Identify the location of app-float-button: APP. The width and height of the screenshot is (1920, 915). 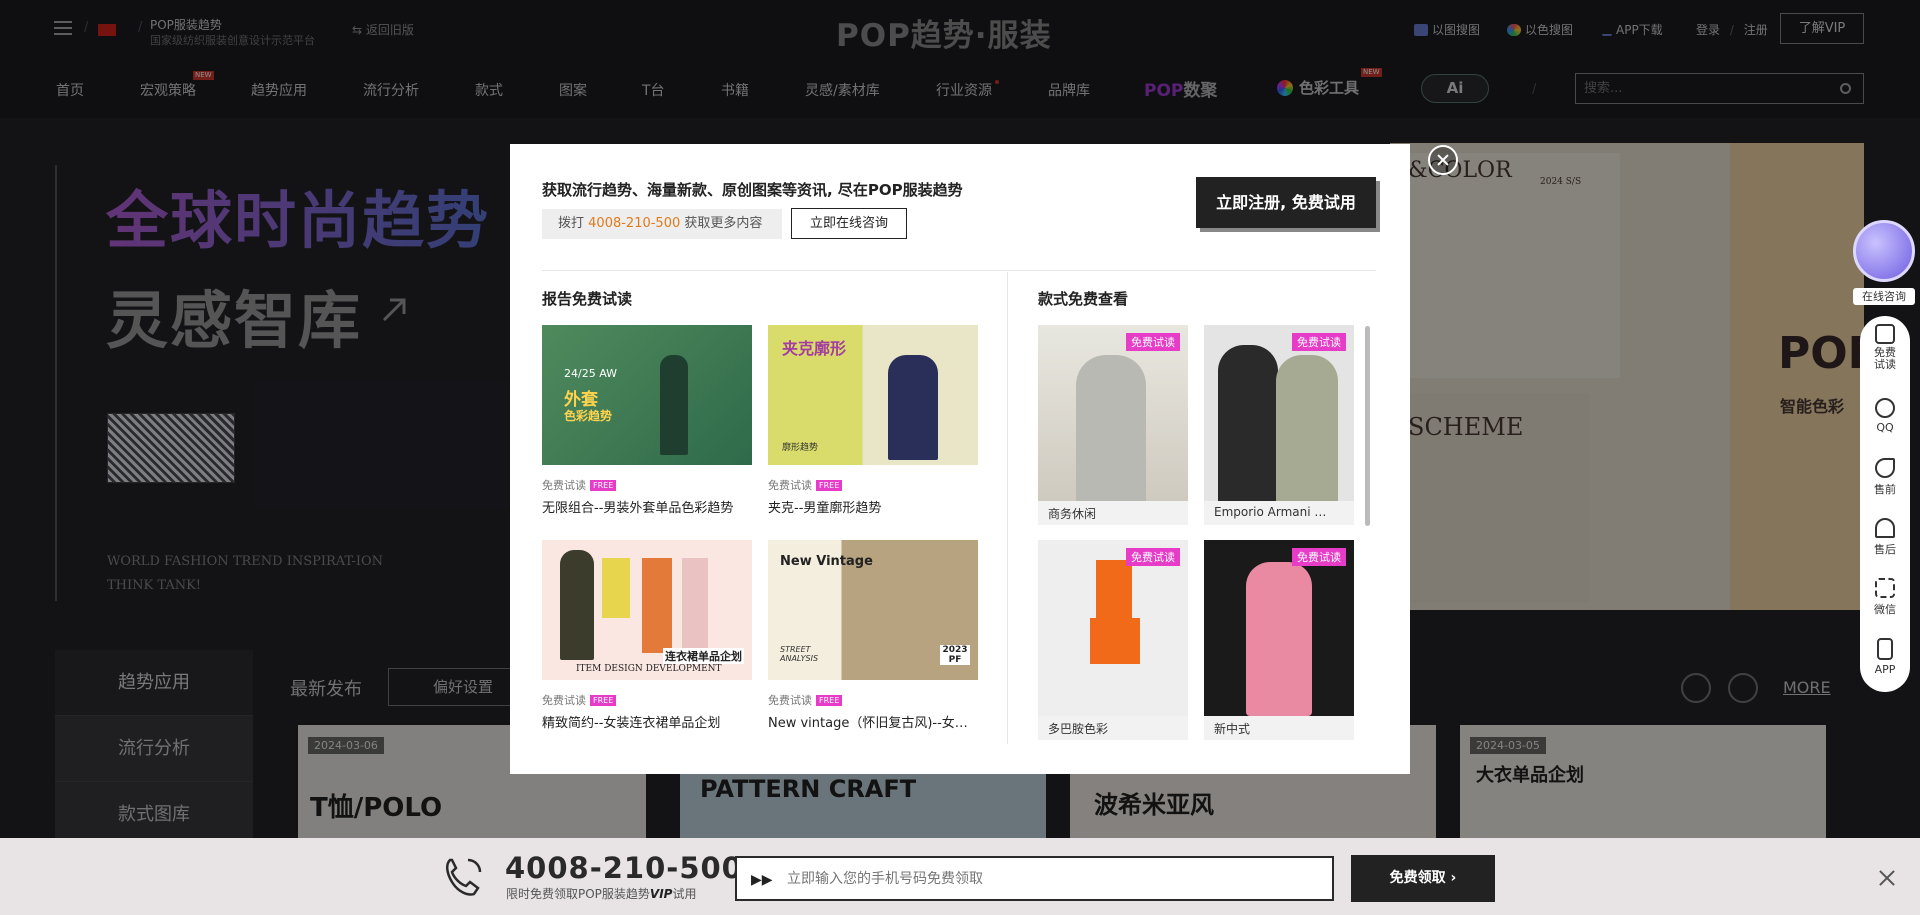
(1885, 657).